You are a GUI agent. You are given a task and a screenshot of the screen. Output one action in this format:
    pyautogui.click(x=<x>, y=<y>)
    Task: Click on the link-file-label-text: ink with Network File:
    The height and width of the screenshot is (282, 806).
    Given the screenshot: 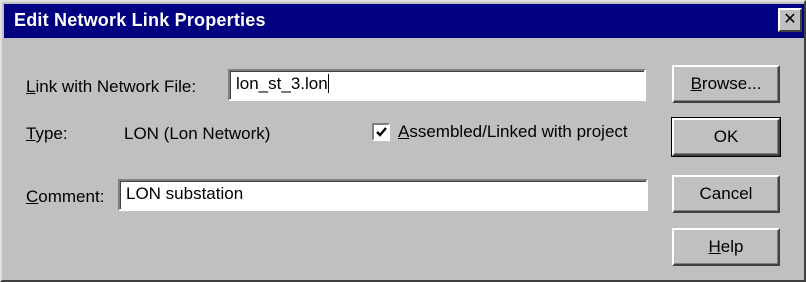 What is the action you would take?
    pyautogui.click(x=116, y=86)
    